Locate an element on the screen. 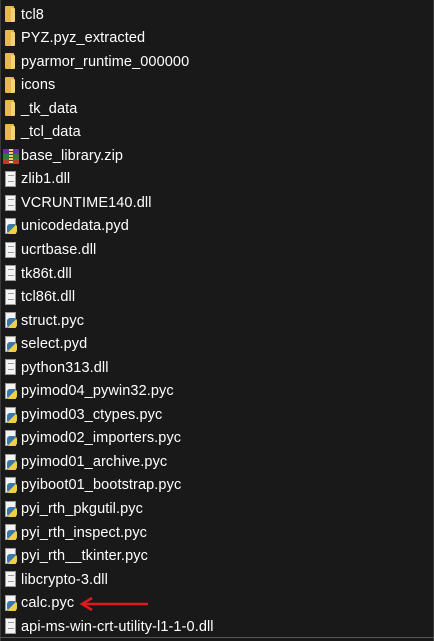  file-name: VCRUNTIME140.dll is located at coordinates (86, 202).